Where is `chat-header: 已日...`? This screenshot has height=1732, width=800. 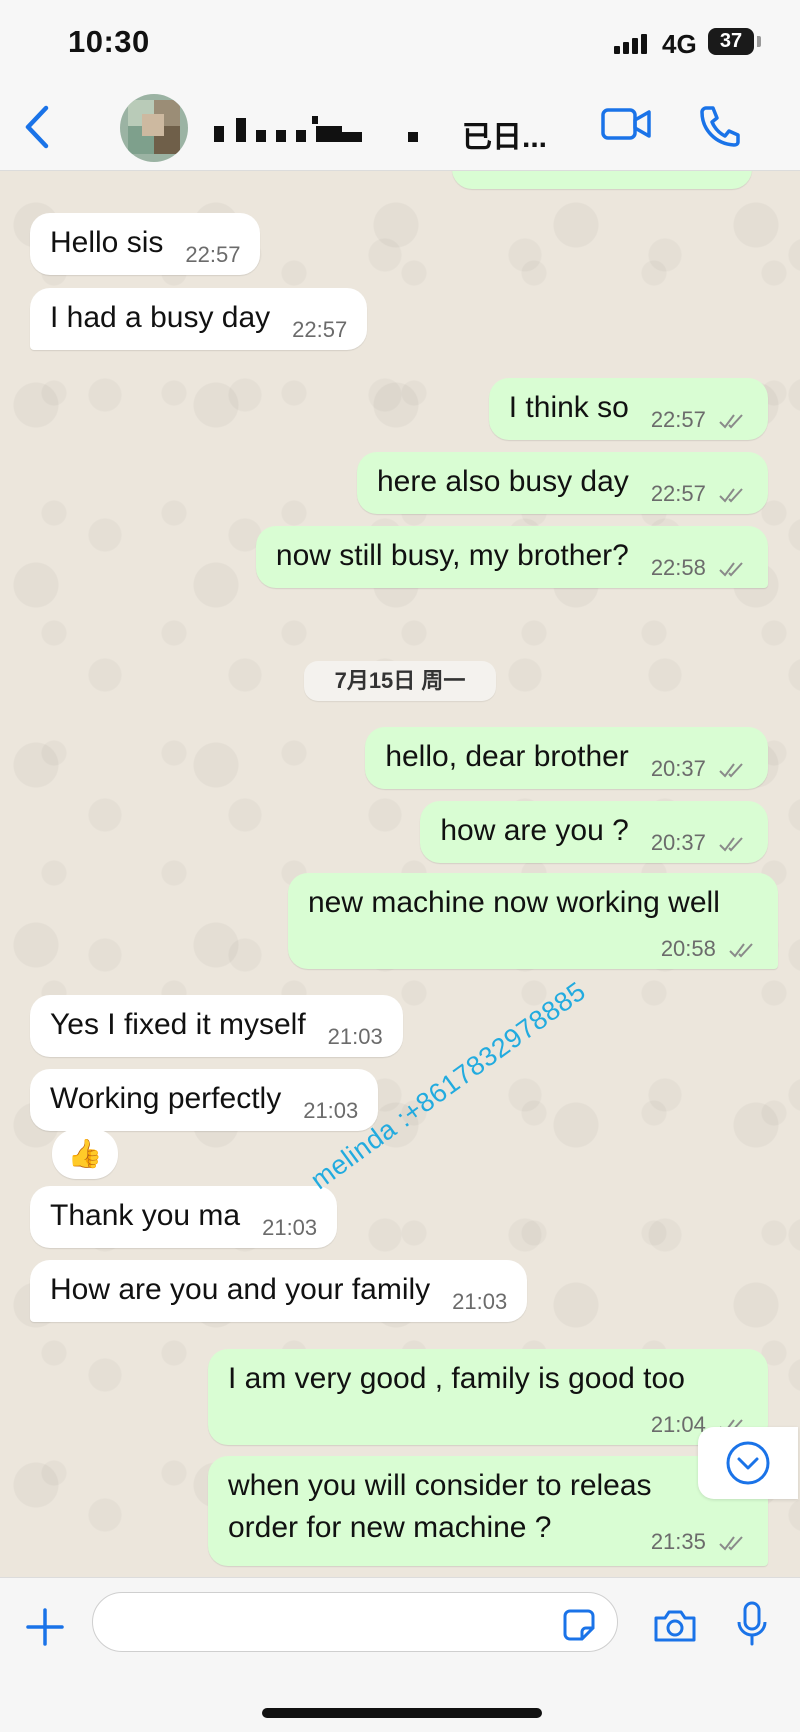
chat-header: 已日... is located at coordinates (400, 129).